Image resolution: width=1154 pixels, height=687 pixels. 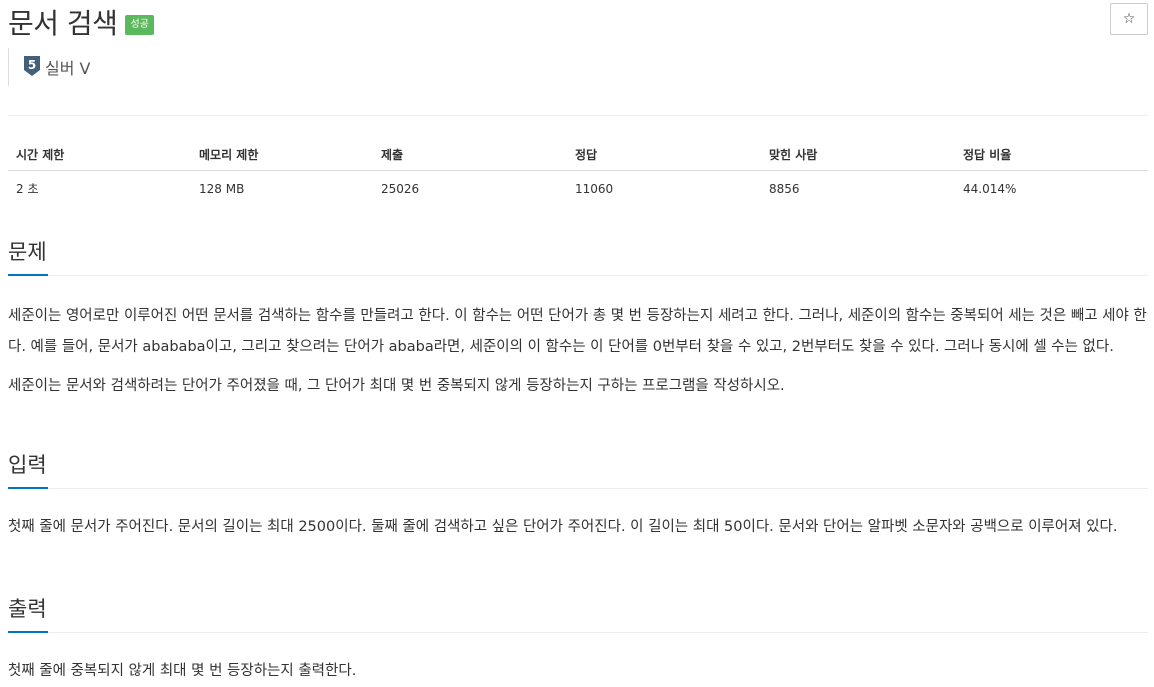 I want to click on title-row: 문서 검색 성공, so click(x=81, y=22).